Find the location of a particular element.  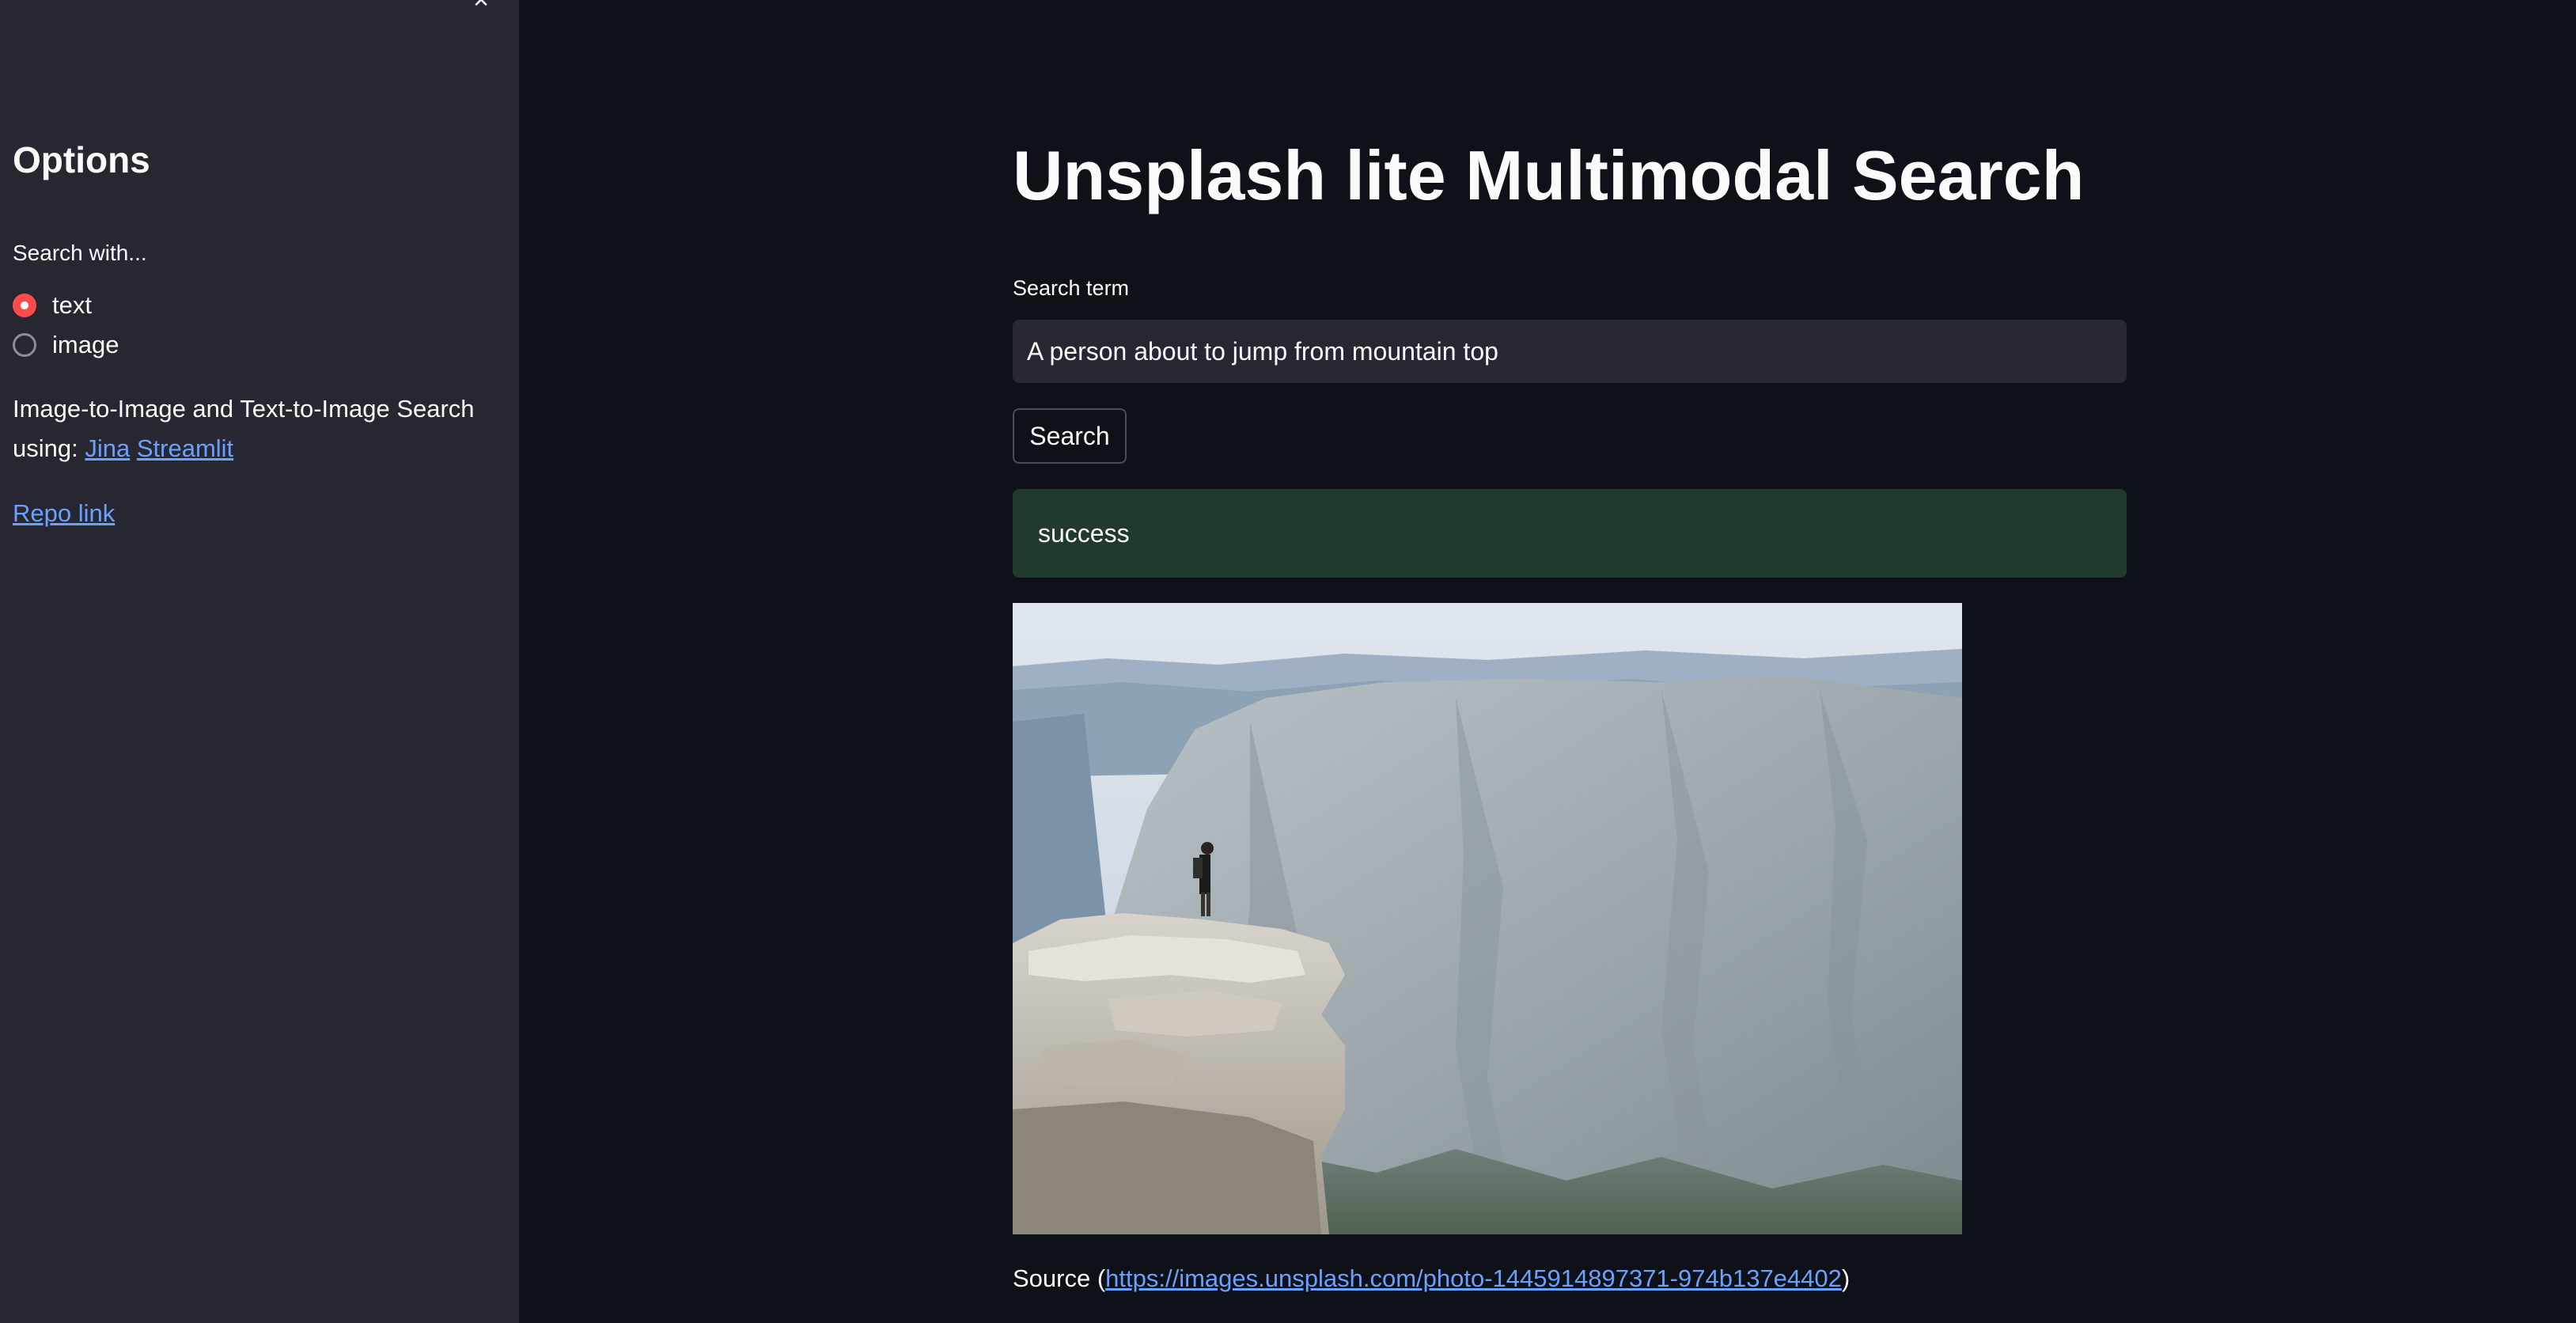

radio-unchecked-icon is located at coordinates (24, 345).